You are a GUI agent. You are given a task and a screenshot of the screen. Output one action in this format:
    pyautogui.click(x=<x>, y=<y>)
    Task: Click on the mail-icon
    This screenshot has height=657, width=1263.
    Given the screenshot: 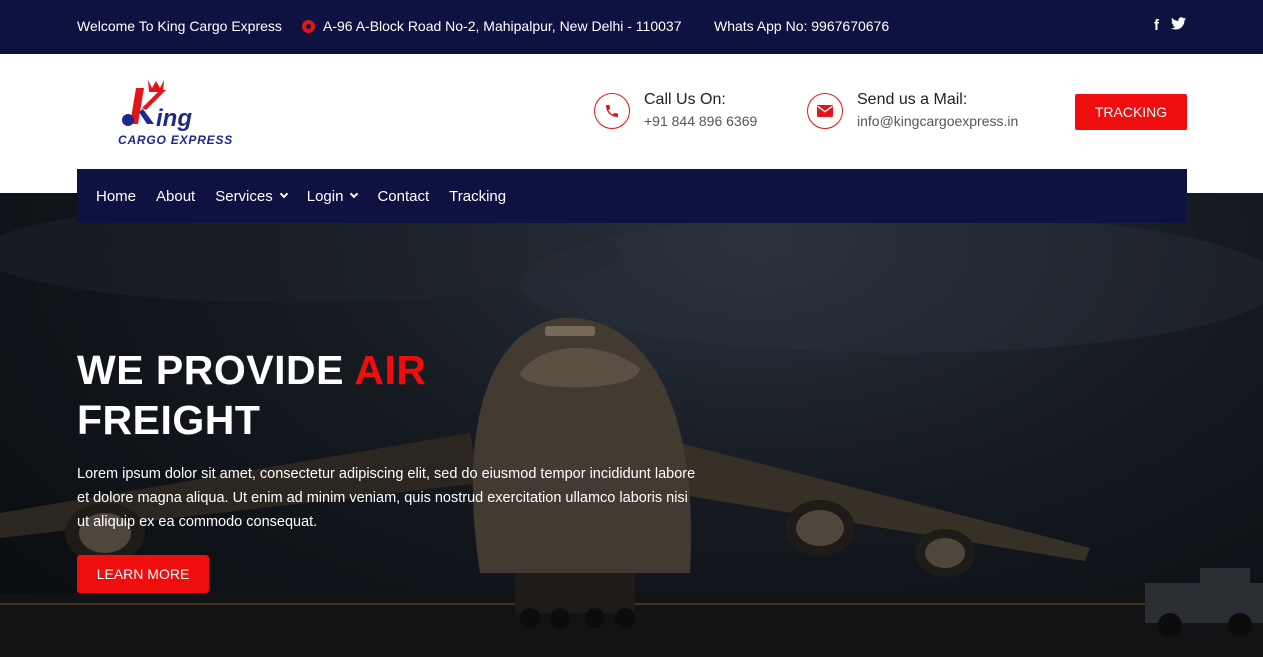 What is the action you would take?
    pyautogui.click(x=825, y=111)
    